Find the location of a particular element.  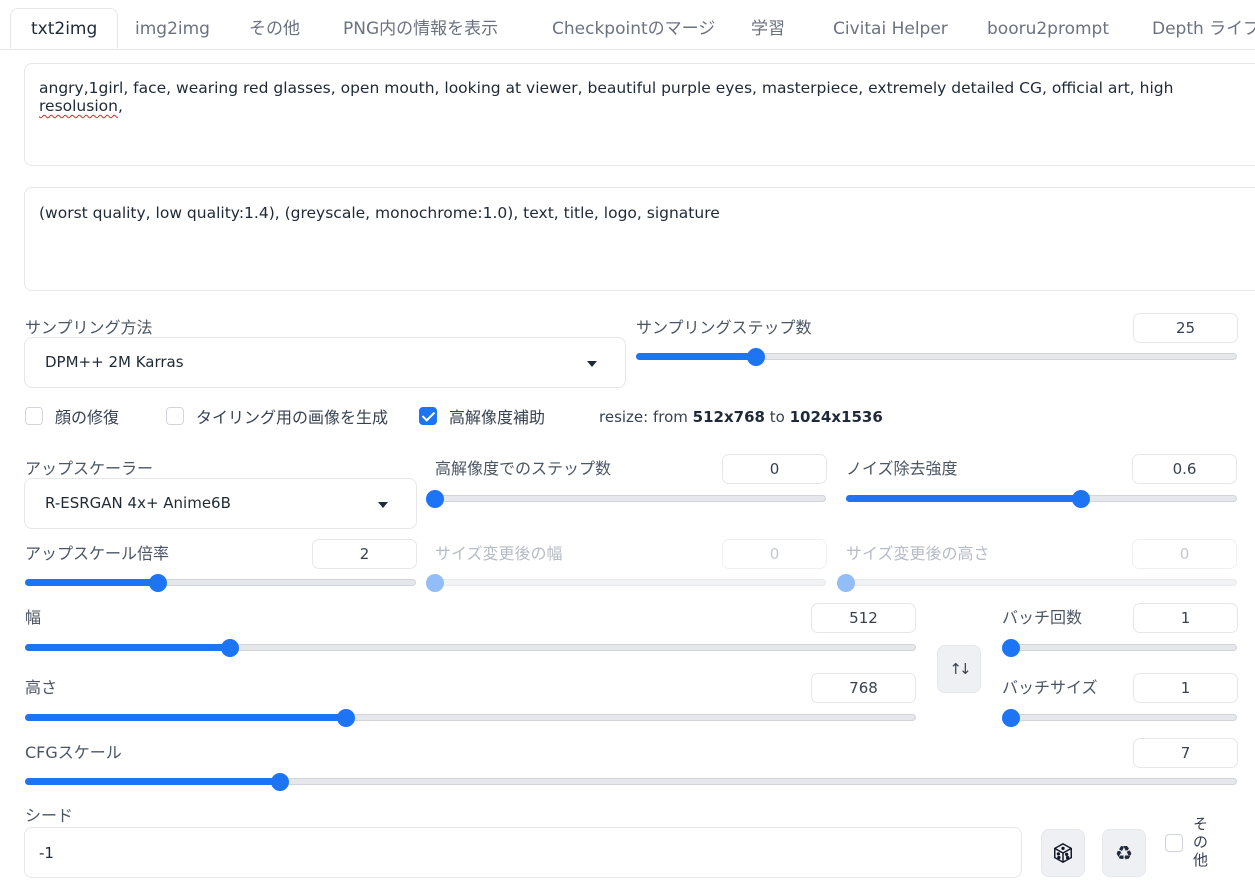

width-slider is located at coordinates (470, 648).